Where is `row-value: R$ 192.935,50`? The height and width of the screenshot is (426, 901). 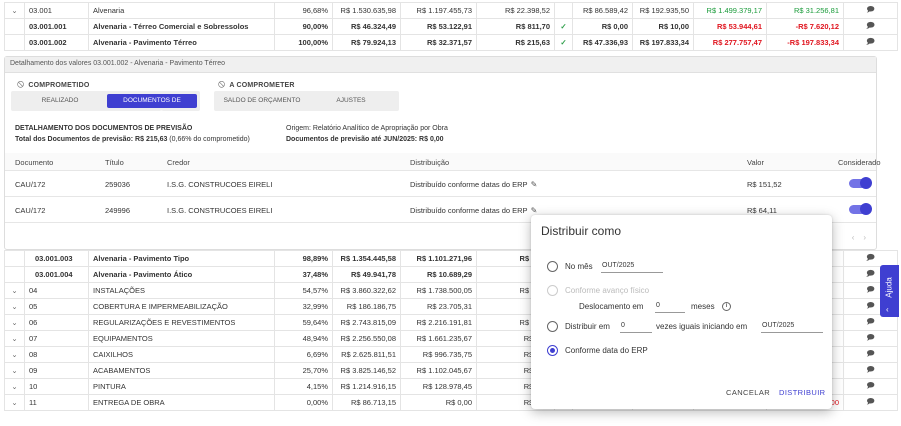
row-value: R$ 192.935,50 is located at coordinates (663, 10).